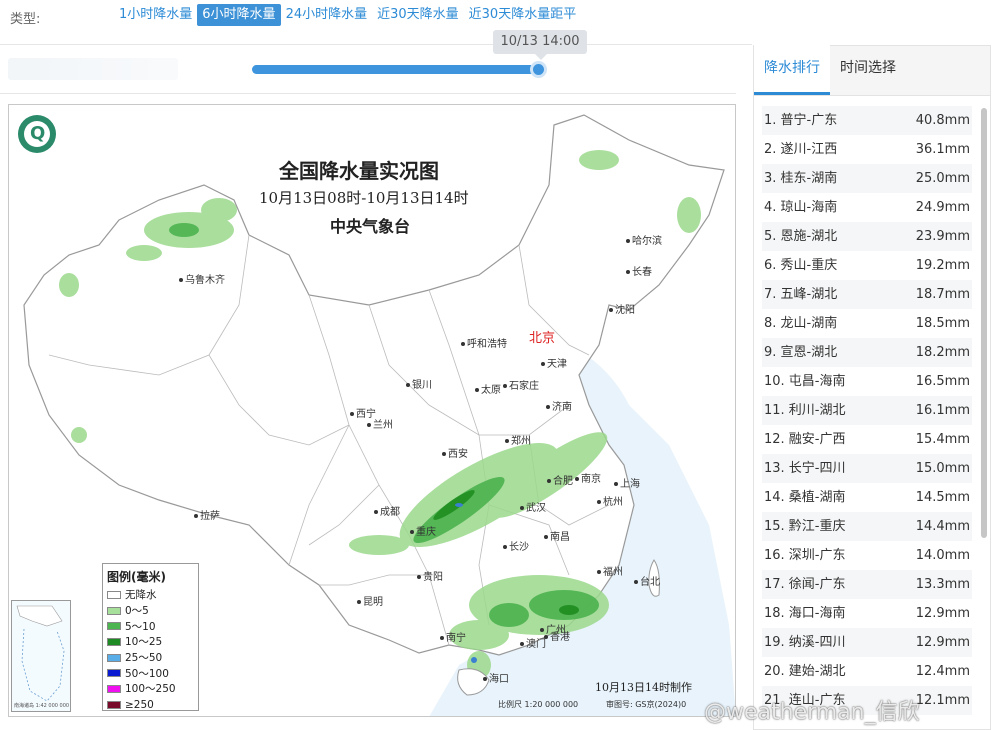 This screenshot has width=997, height=730. Describe the element at coordinates (867, 642) in the screenshot. I see `ranking-row: 19. 纳溪-四川 12.9mm` at that location.